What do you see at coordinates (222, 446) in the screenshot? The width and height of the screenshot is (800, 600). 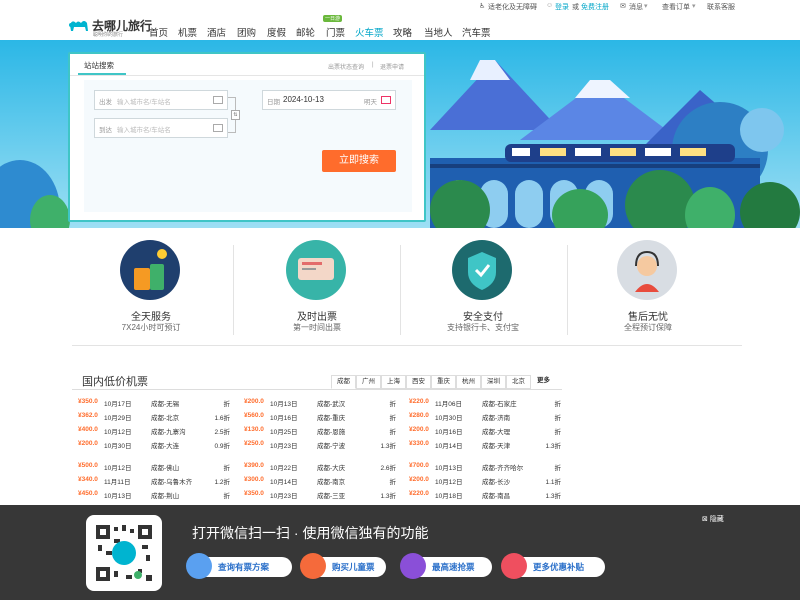 I see `fare-discount: 0.9折` at bounding box center [222, 446].